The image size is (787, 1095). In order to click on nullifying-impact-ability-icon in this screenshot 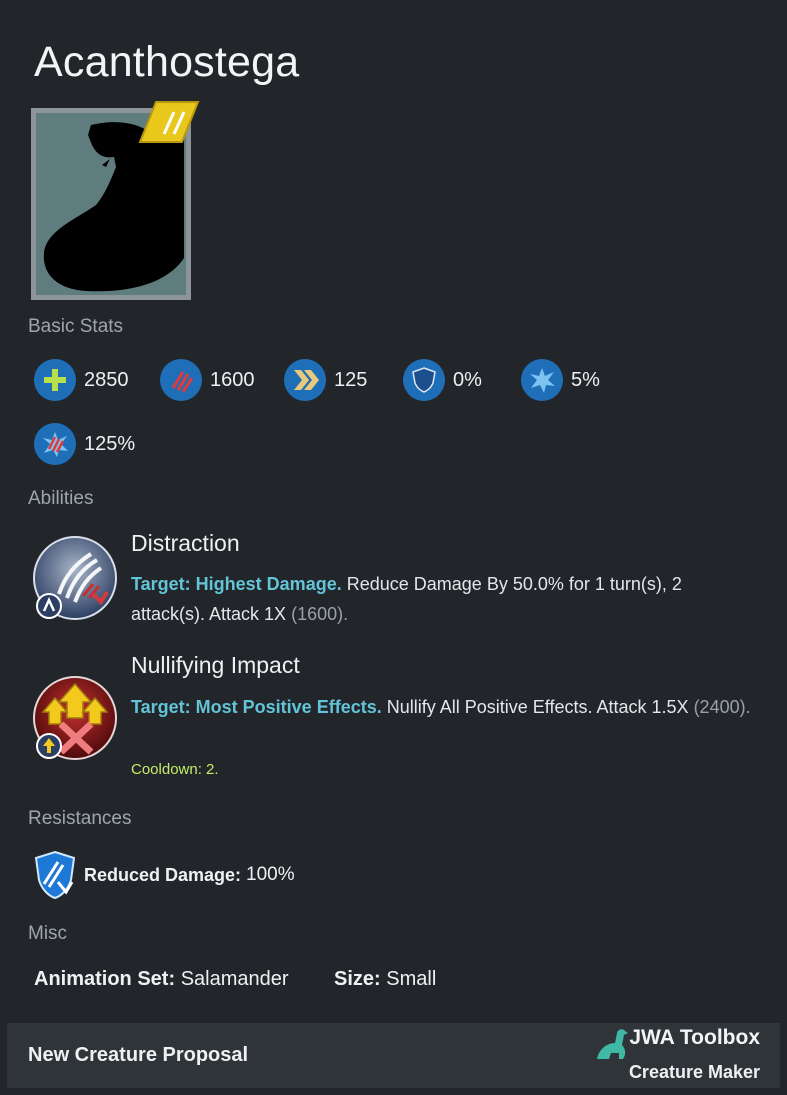, I will do `click(75, 718)`.